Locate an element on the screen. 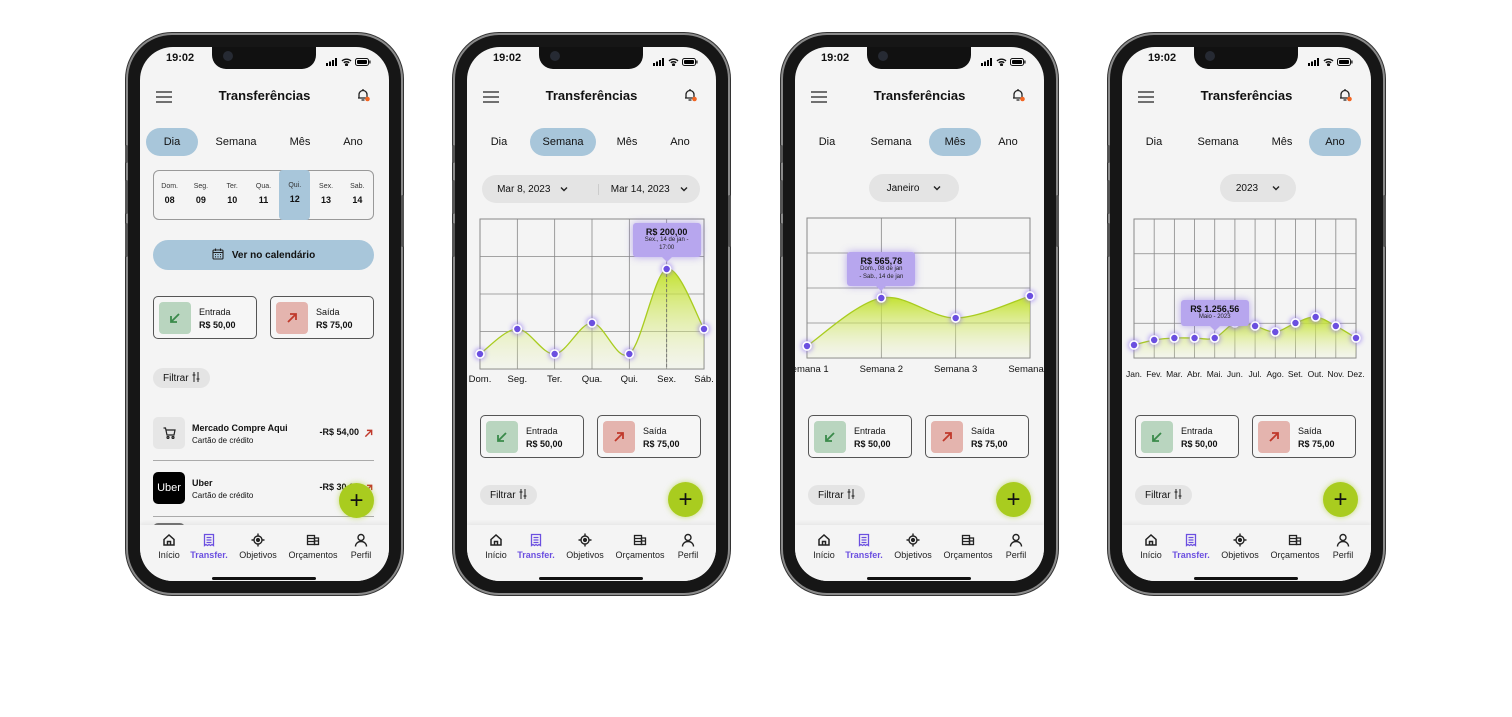 The image size is (1512, 717). chevron-down-icon is located at coordinates (937, 188).